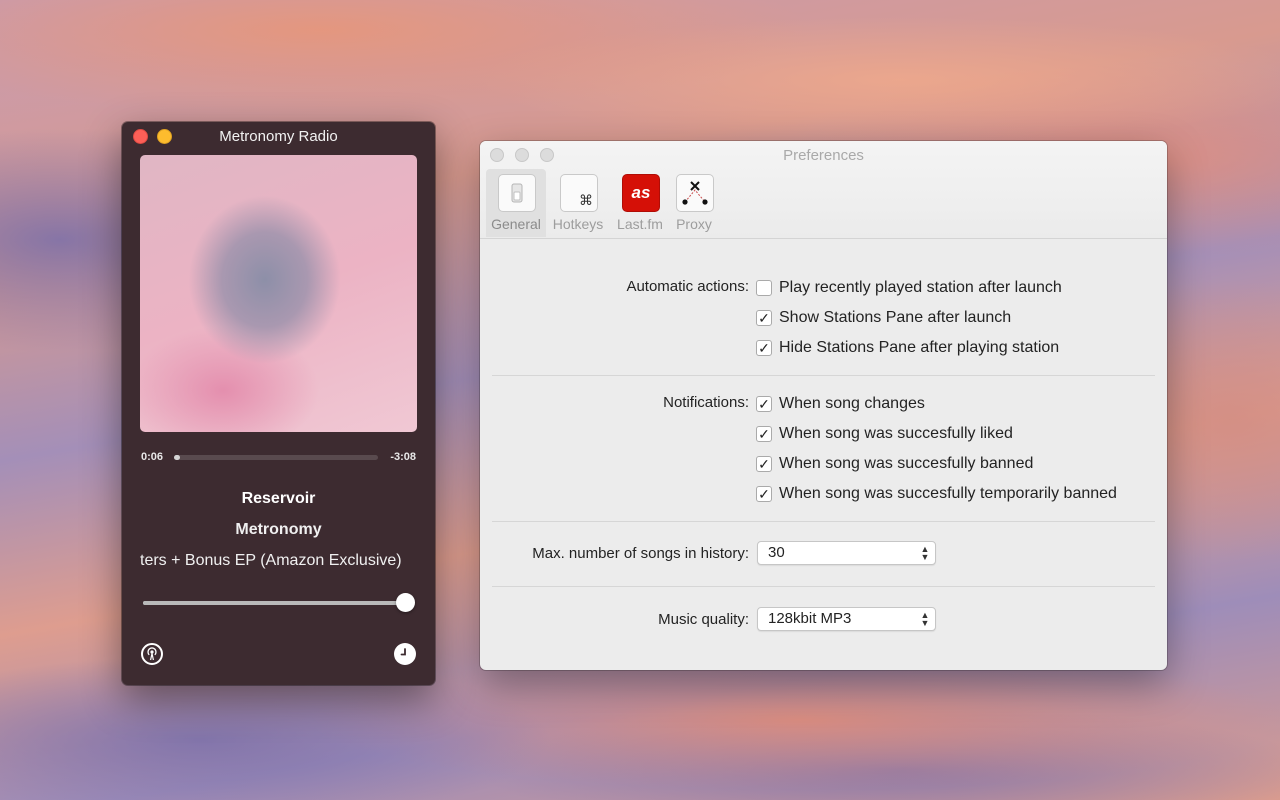  What do you see at coordinates (517, 193) in the screenshot?
I see `switch-icon` at bounding box center [517, 193].